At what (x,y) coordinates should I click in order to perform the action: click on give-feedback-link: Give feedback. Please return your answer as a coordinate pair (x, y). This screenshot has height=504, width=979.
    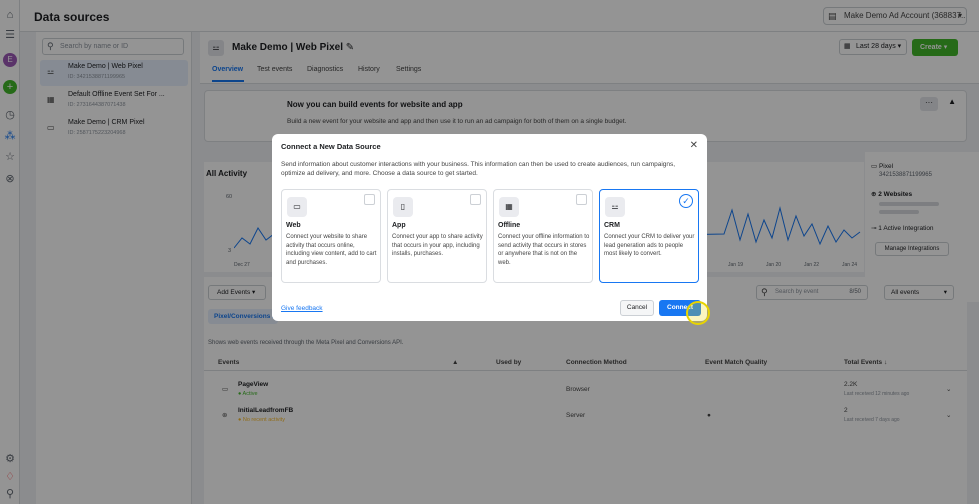
    Looking at the image, I should click on (302, 308).